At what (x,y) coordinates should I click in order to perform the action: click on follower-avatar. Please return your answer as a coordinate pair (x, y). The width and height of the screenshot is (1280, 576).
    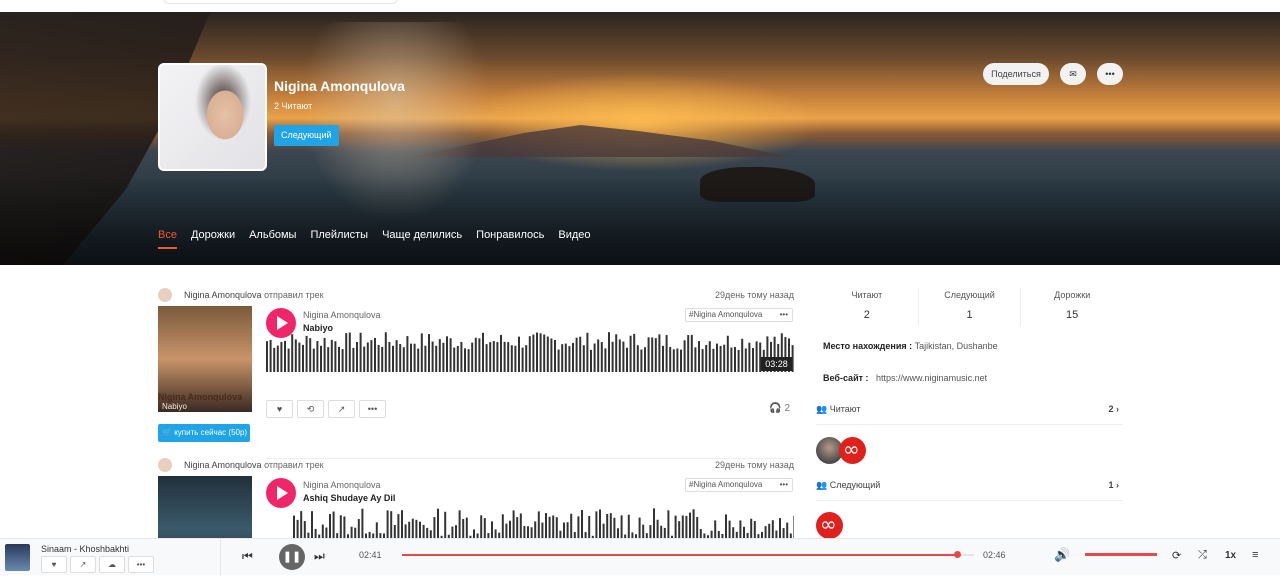
    Looking at the image, I should click on (852, 450).